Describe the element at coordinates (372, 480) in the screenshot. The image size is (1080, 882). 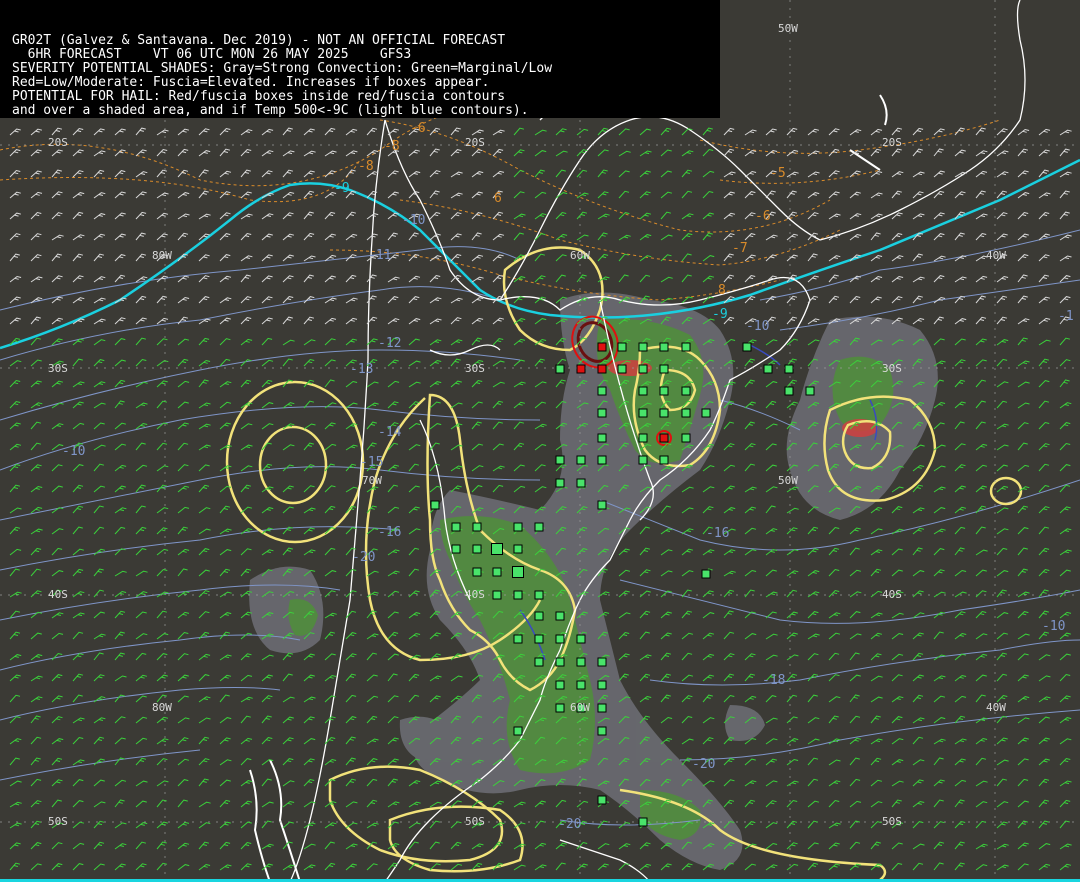
I see `label-70w: 70W` at that location.